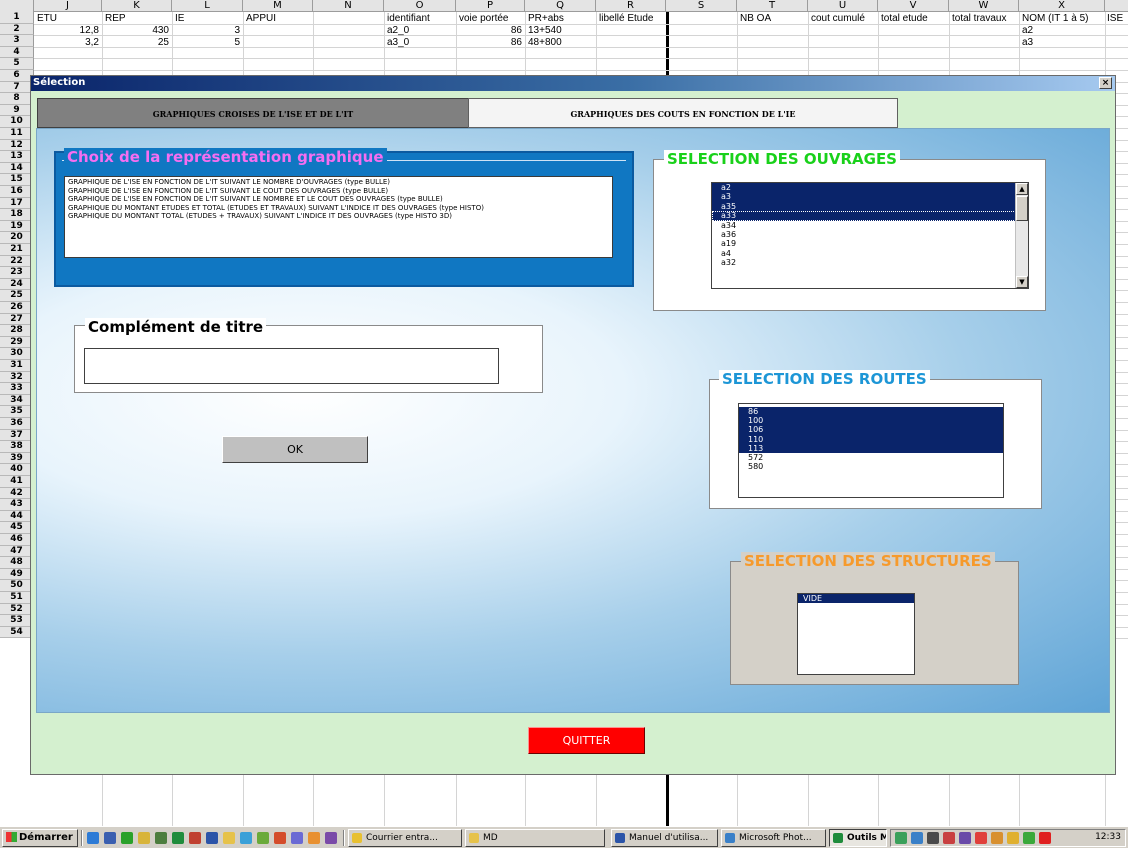 This screenshot has width=1128, height=848. What do you see at coordinates (871, 457) in the screenshot?
I see `route-item: 572` at bounding box center [871, 457].